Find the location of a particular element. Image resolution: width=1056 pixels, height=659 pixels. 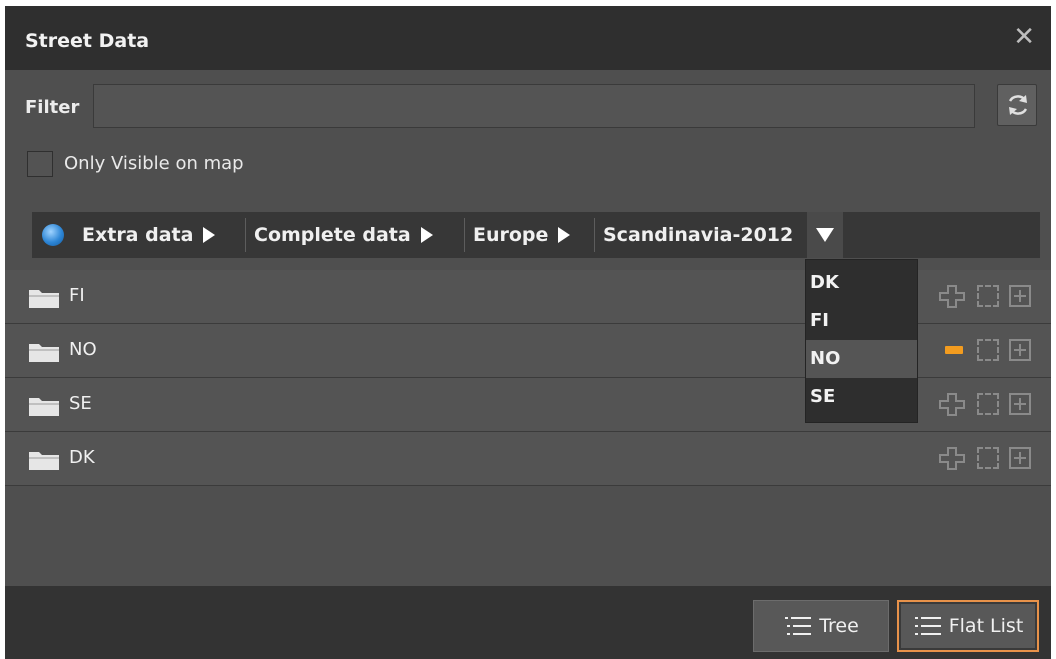

title-bar: Street Data ✕ is located at coordinates (528, 38).